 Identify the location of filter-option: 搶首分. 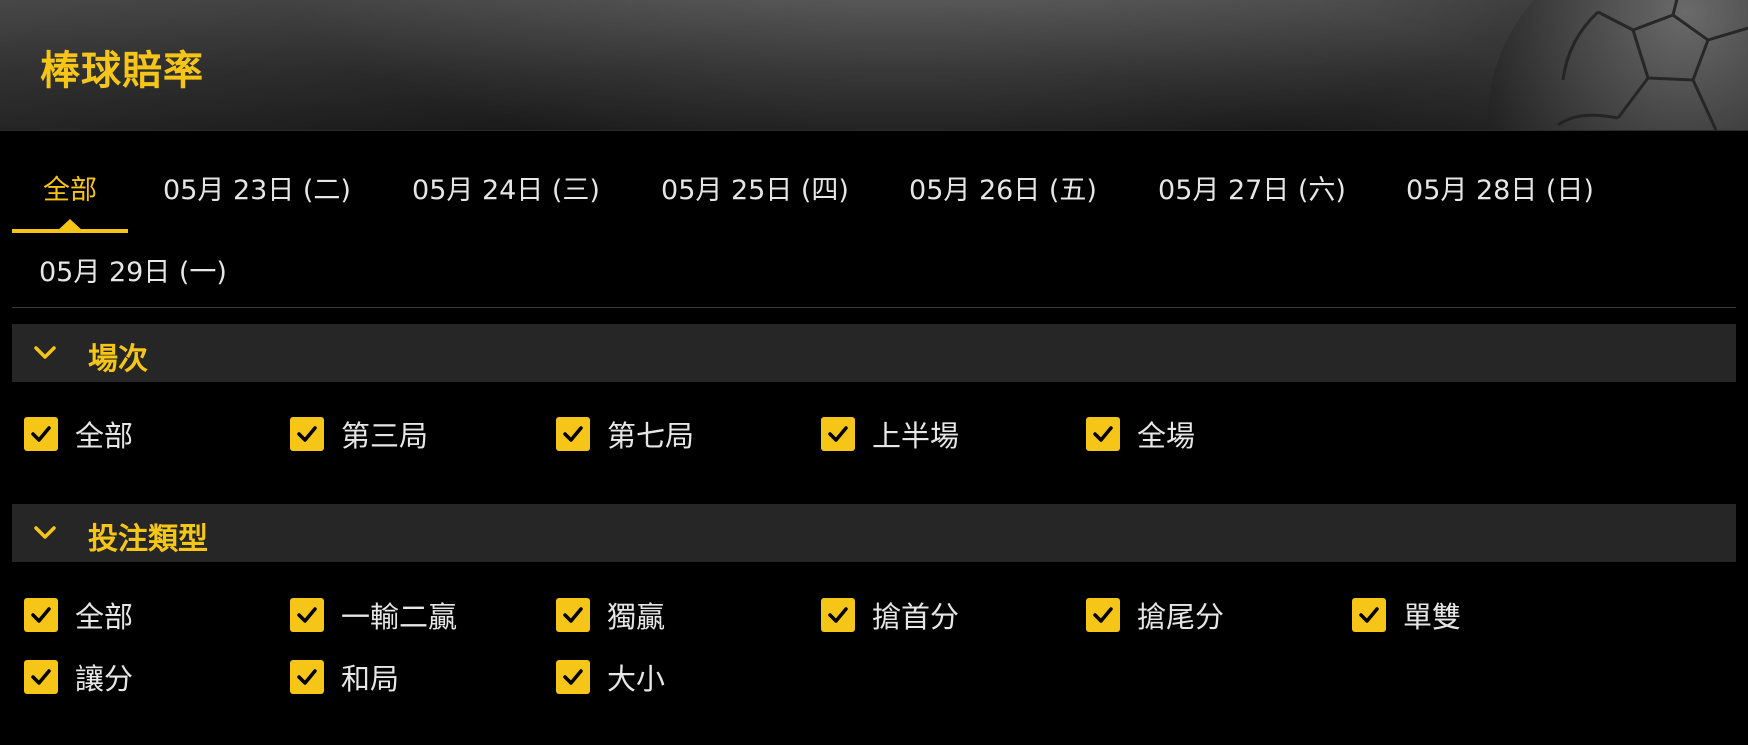
(890, 615).